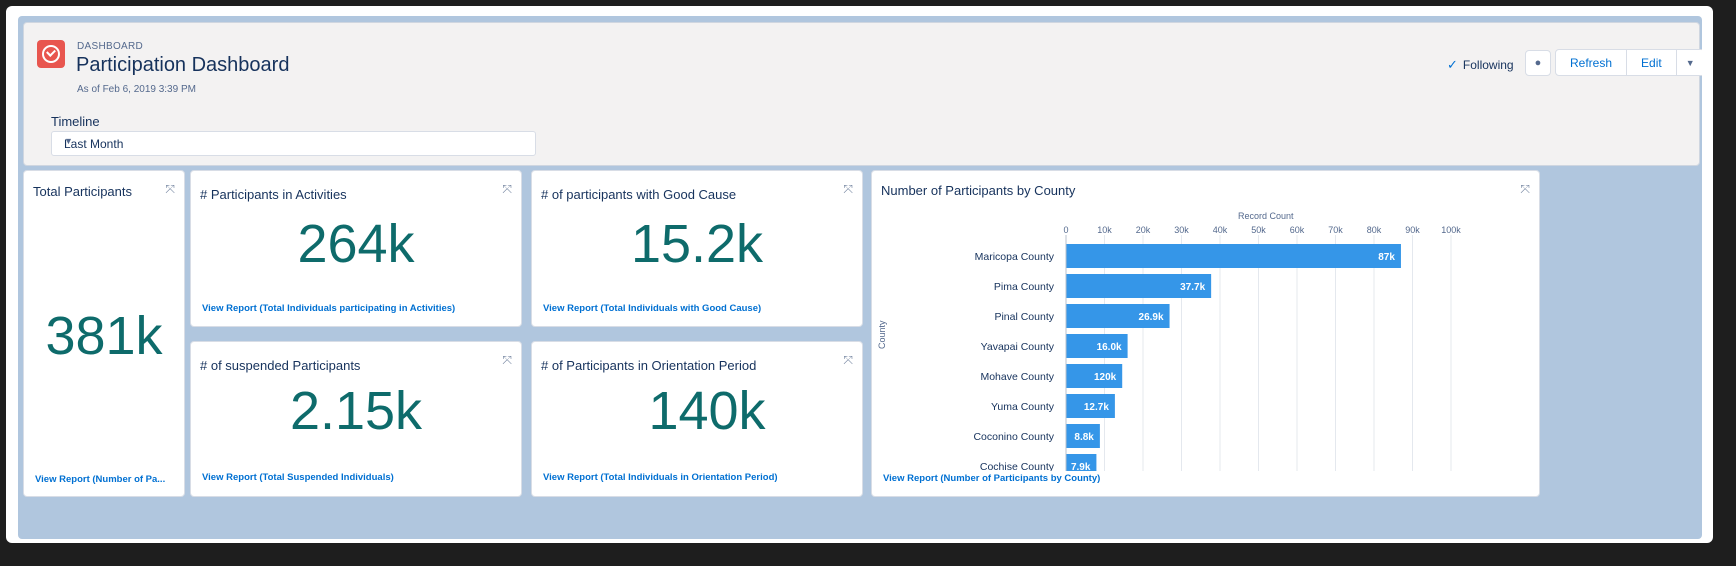 Image resolution: width=1736 pixels, height=566 pixels. What do you see at coordinates (1109, 347) in the screenshot?
I see `data-label: 16.0k` at bounding box center [1109, 347].